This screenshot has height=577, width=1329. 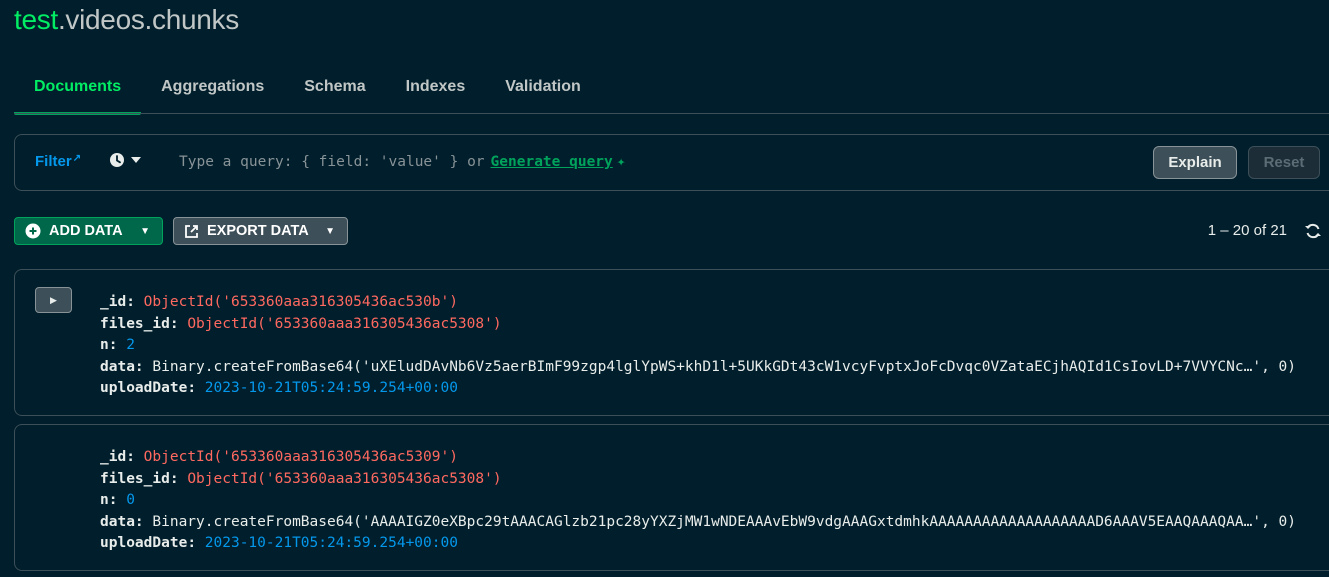 What do you see at coordinates (1247, 230) in the screenshot?
I see `pagination-text: 1 – 20 of 21` at bounding box center [1247, 230].